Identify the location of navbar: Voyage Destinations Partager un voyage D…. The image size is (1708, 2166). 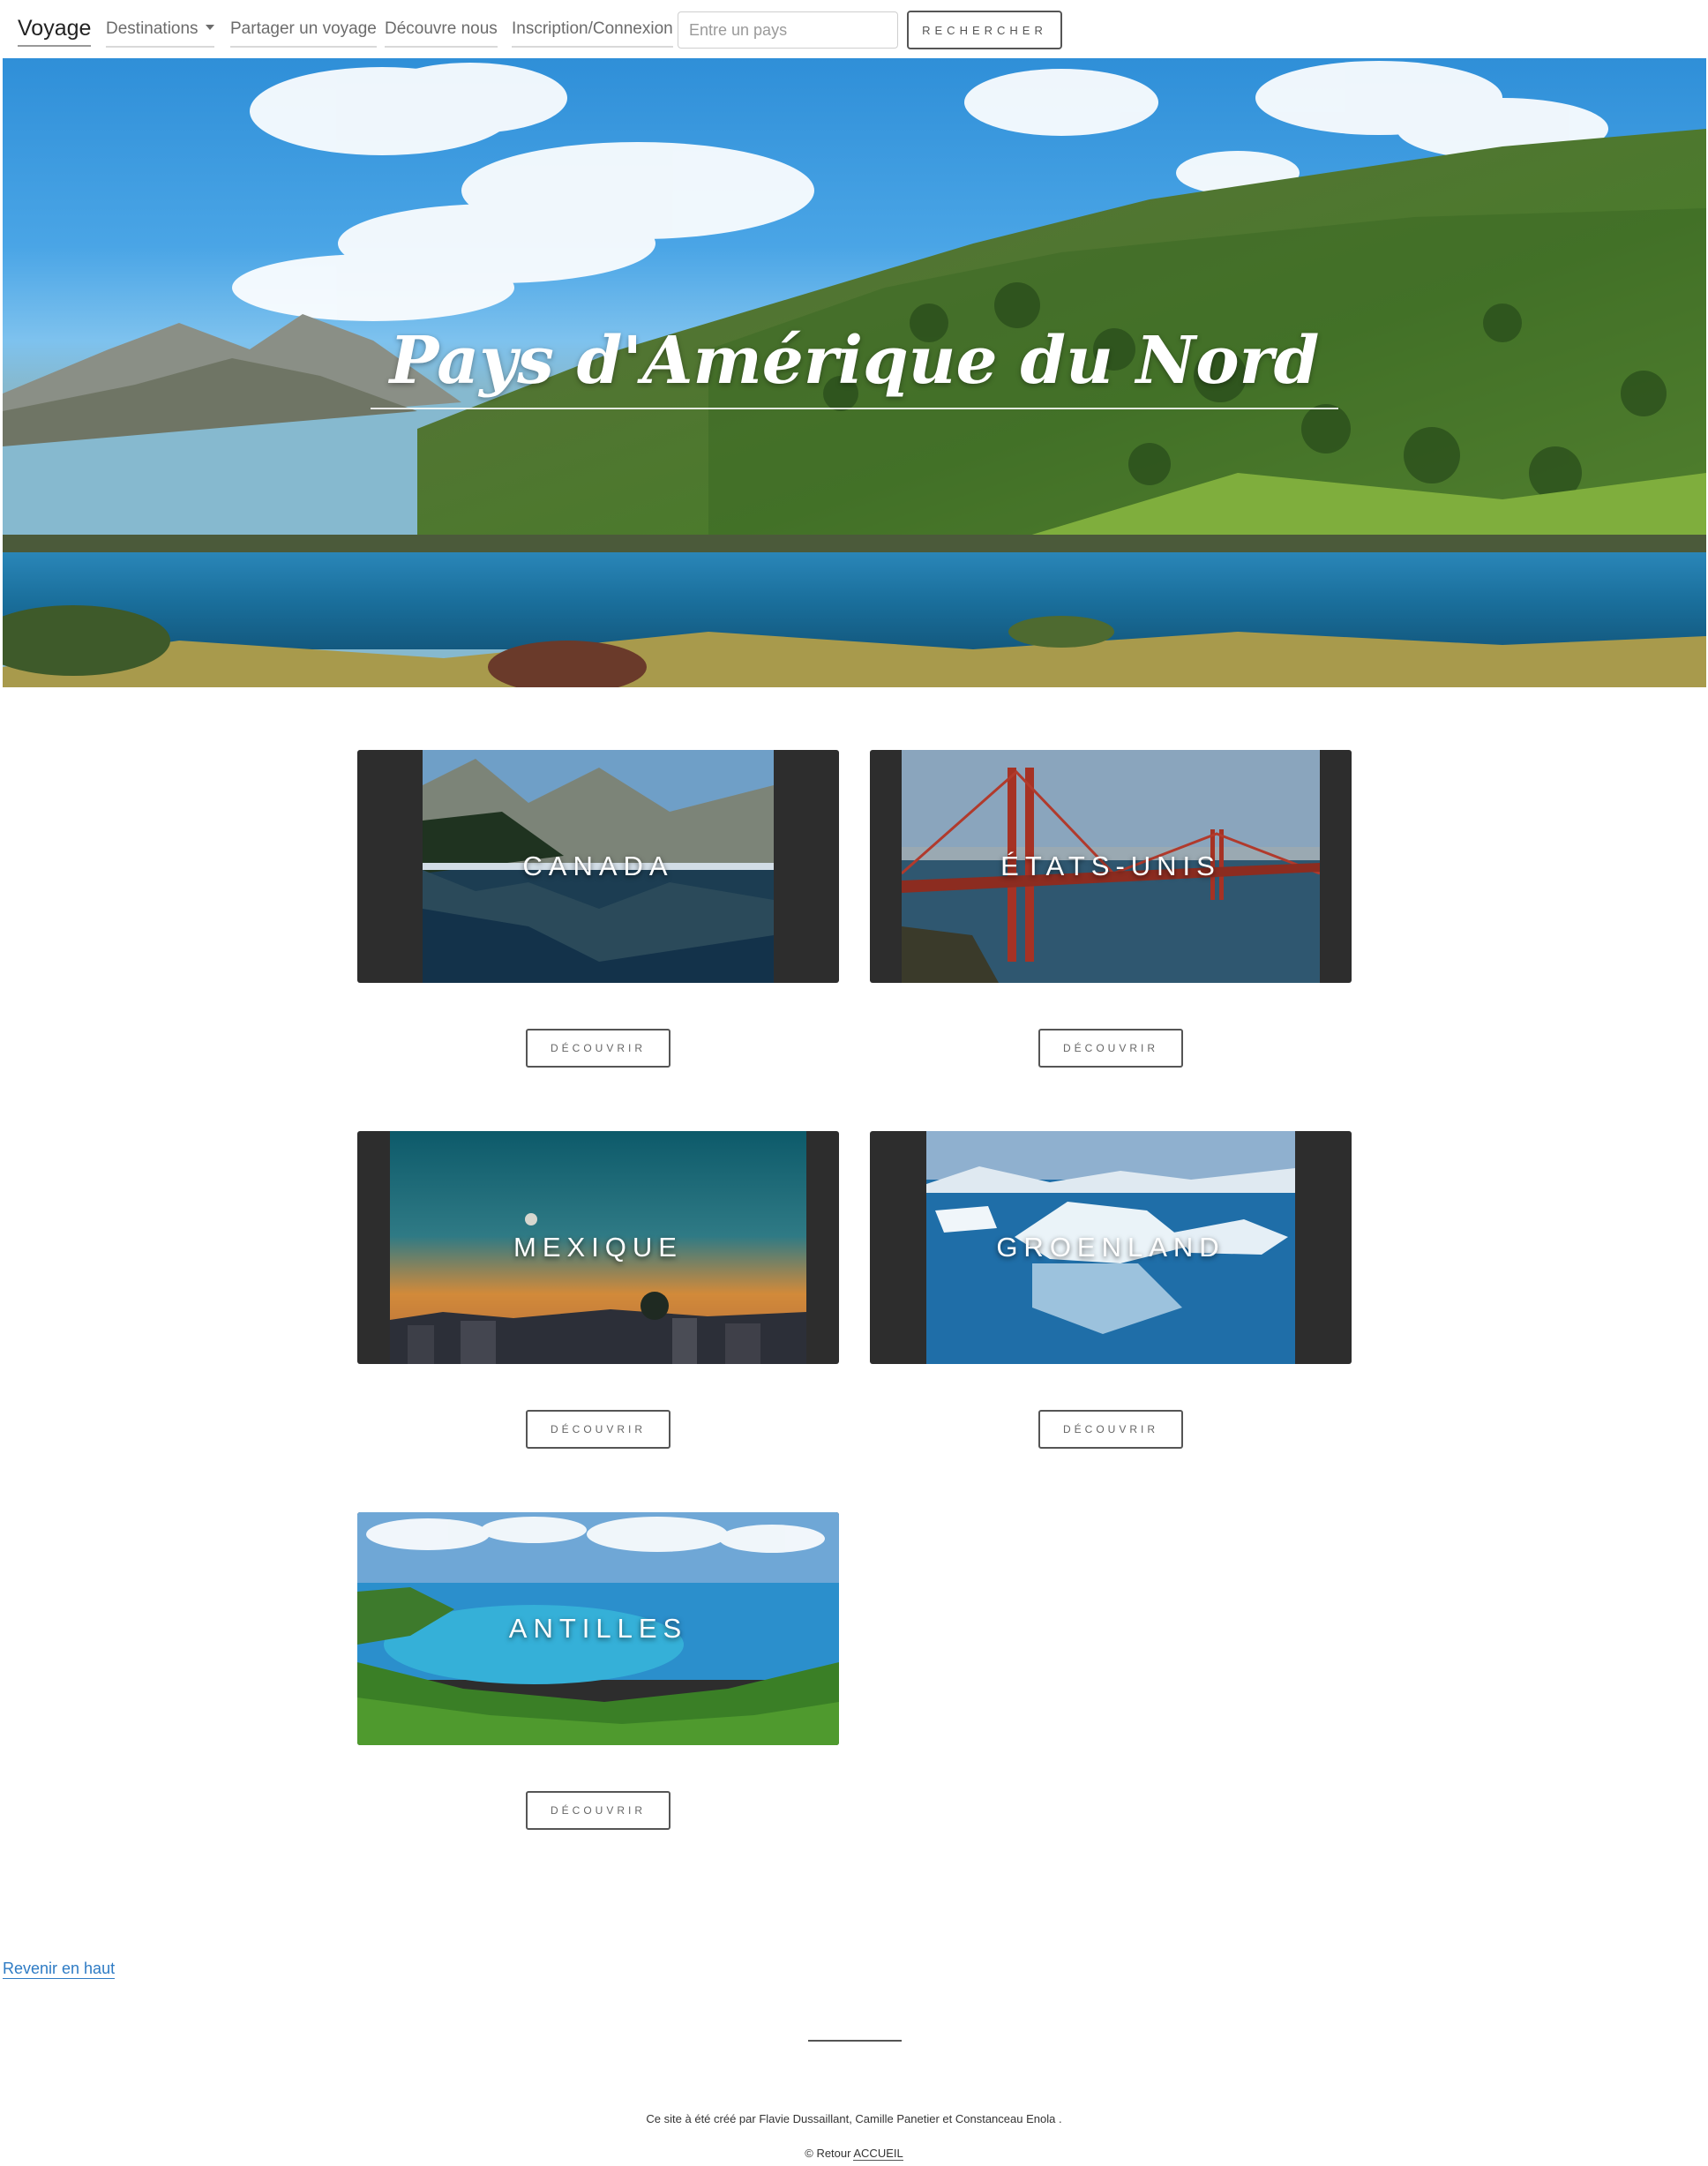
(854, 29).